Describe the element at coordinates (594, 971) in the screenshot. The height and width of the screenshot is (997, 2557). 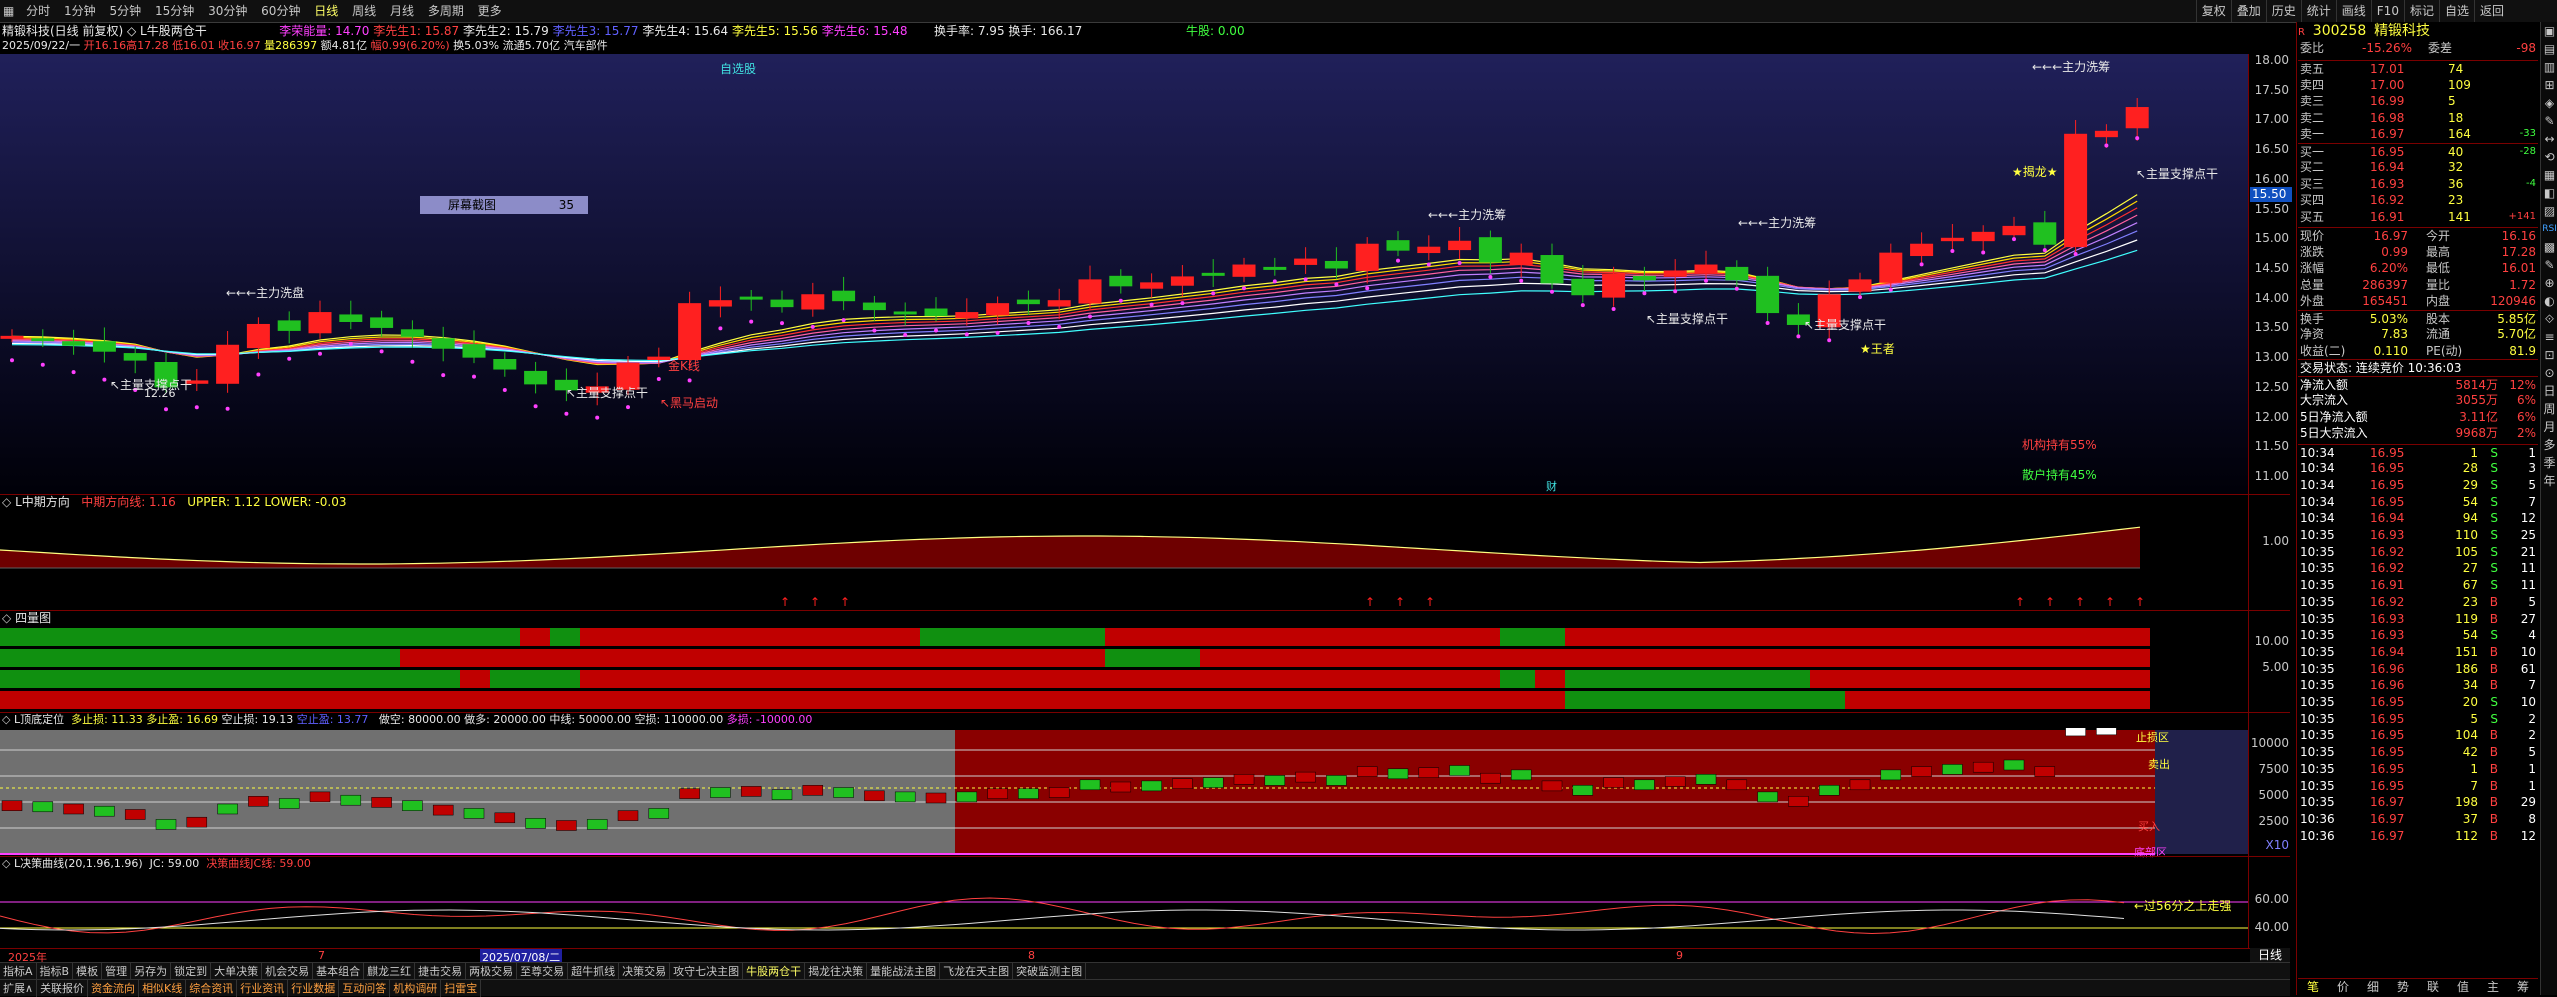
I see `indicator-tab: 超牛抓线` at that location.